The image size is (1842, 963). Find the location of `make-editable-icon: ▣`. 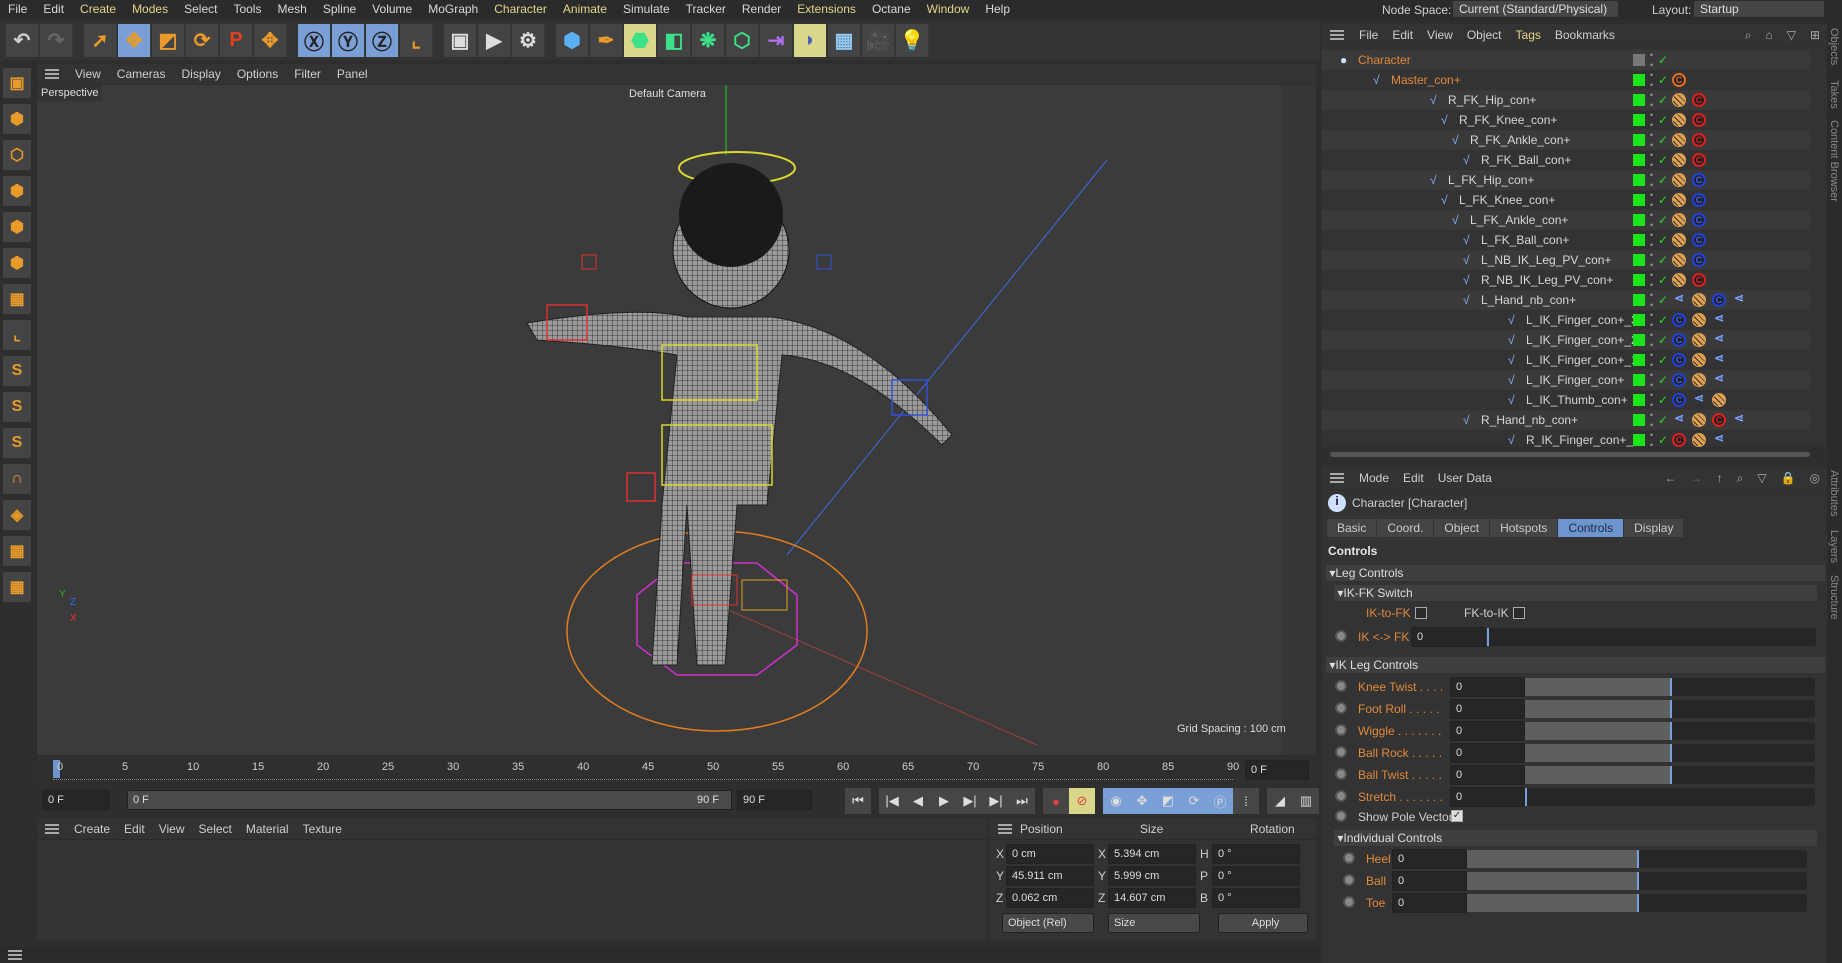

make-editable-icon: ▣ is located at coordinates (17, 83).